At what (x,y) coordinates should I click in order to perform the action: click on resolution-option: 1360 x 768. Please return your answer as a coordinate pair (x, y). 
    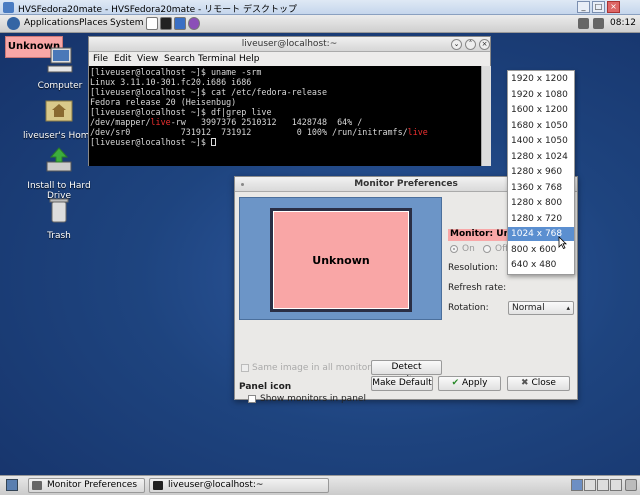
    Looking at the image, I should click on (541, 188).